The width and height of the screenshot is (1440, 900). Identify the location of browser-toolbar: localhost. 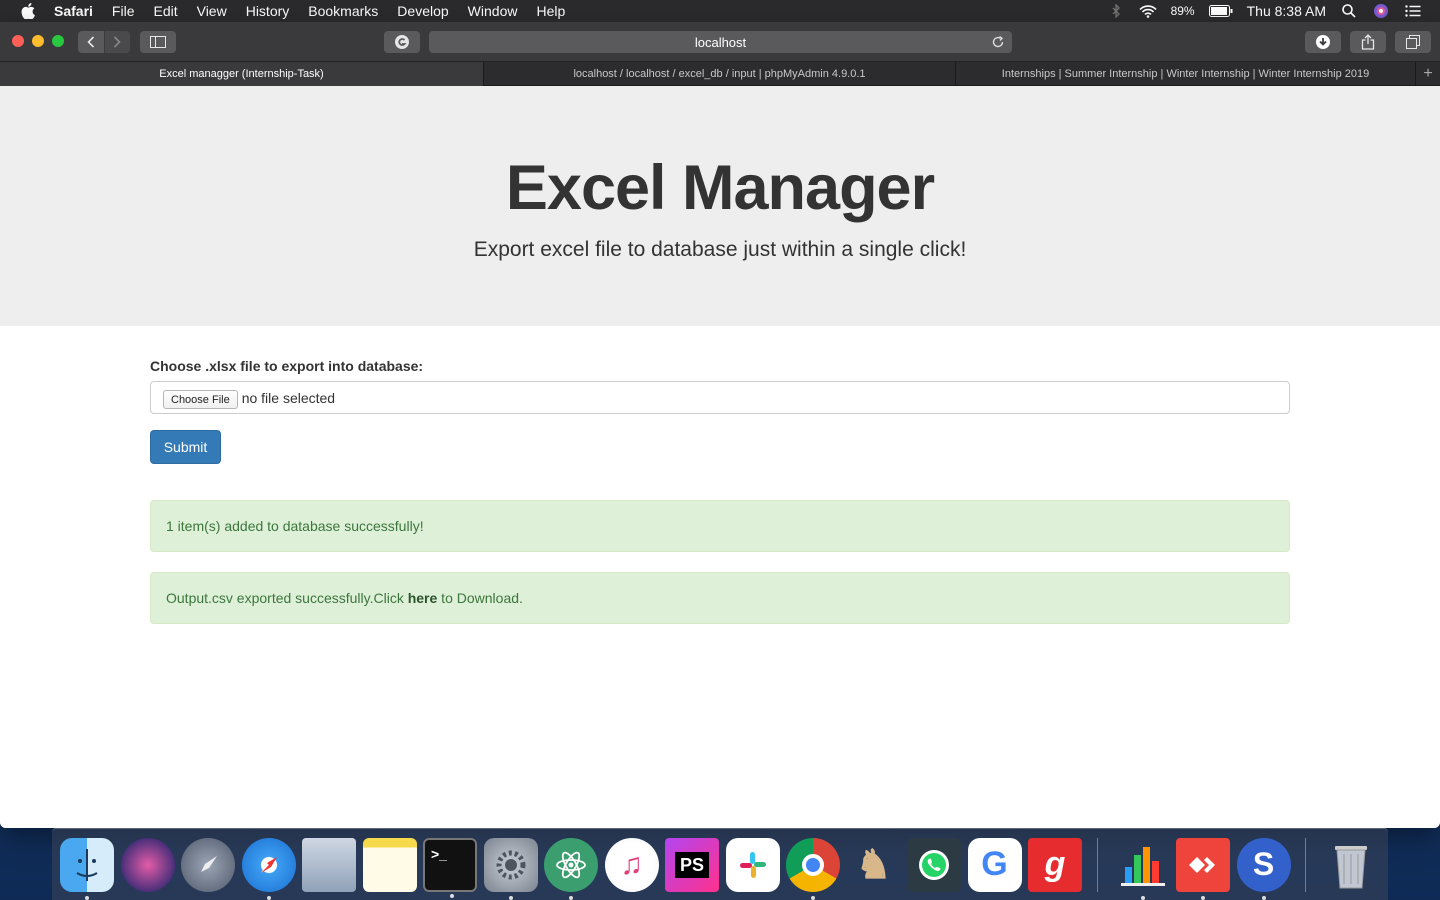
(720, 42).